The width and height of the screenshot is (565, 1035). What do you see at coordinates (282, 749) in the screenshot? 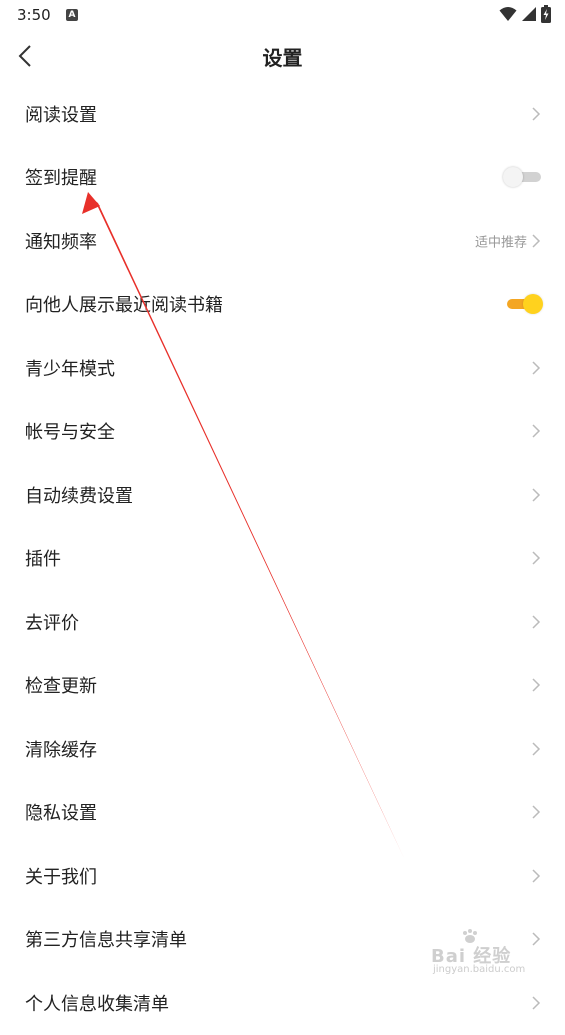
I see `settings-row: 清除缓存` at bounding box center [282, 749].